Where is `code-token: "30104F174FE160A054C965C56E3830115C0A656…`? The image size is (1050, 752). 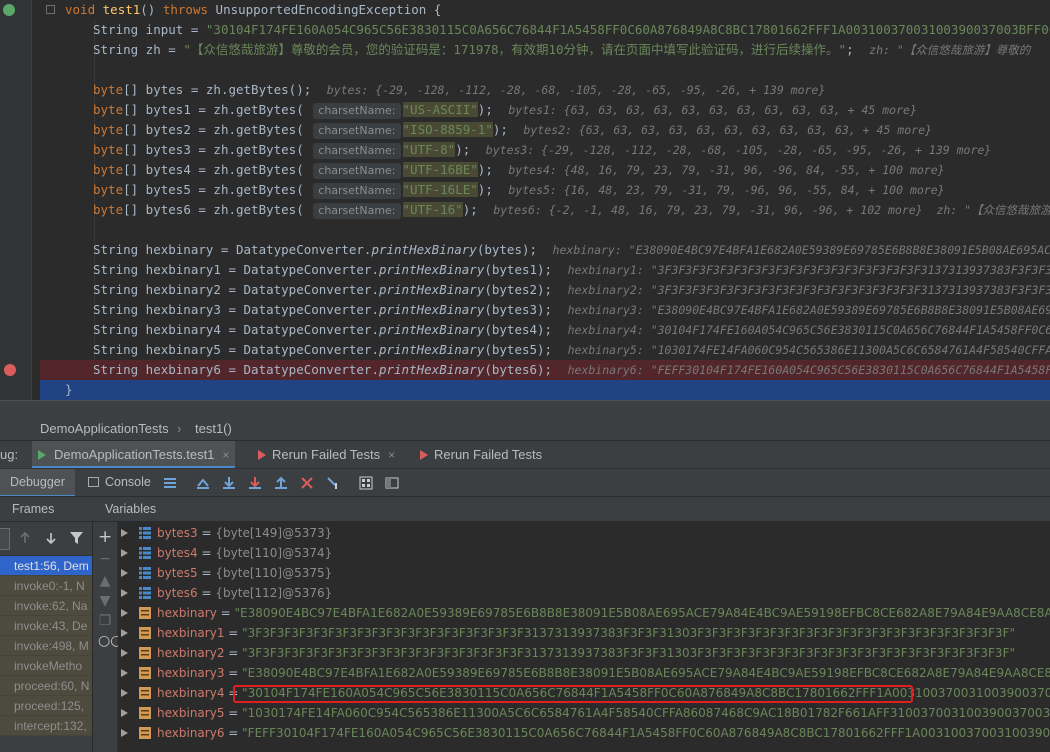
code-token: "30104F174FE160A054C965C56E3830115C0A656… is located at coordinates (627, 29).